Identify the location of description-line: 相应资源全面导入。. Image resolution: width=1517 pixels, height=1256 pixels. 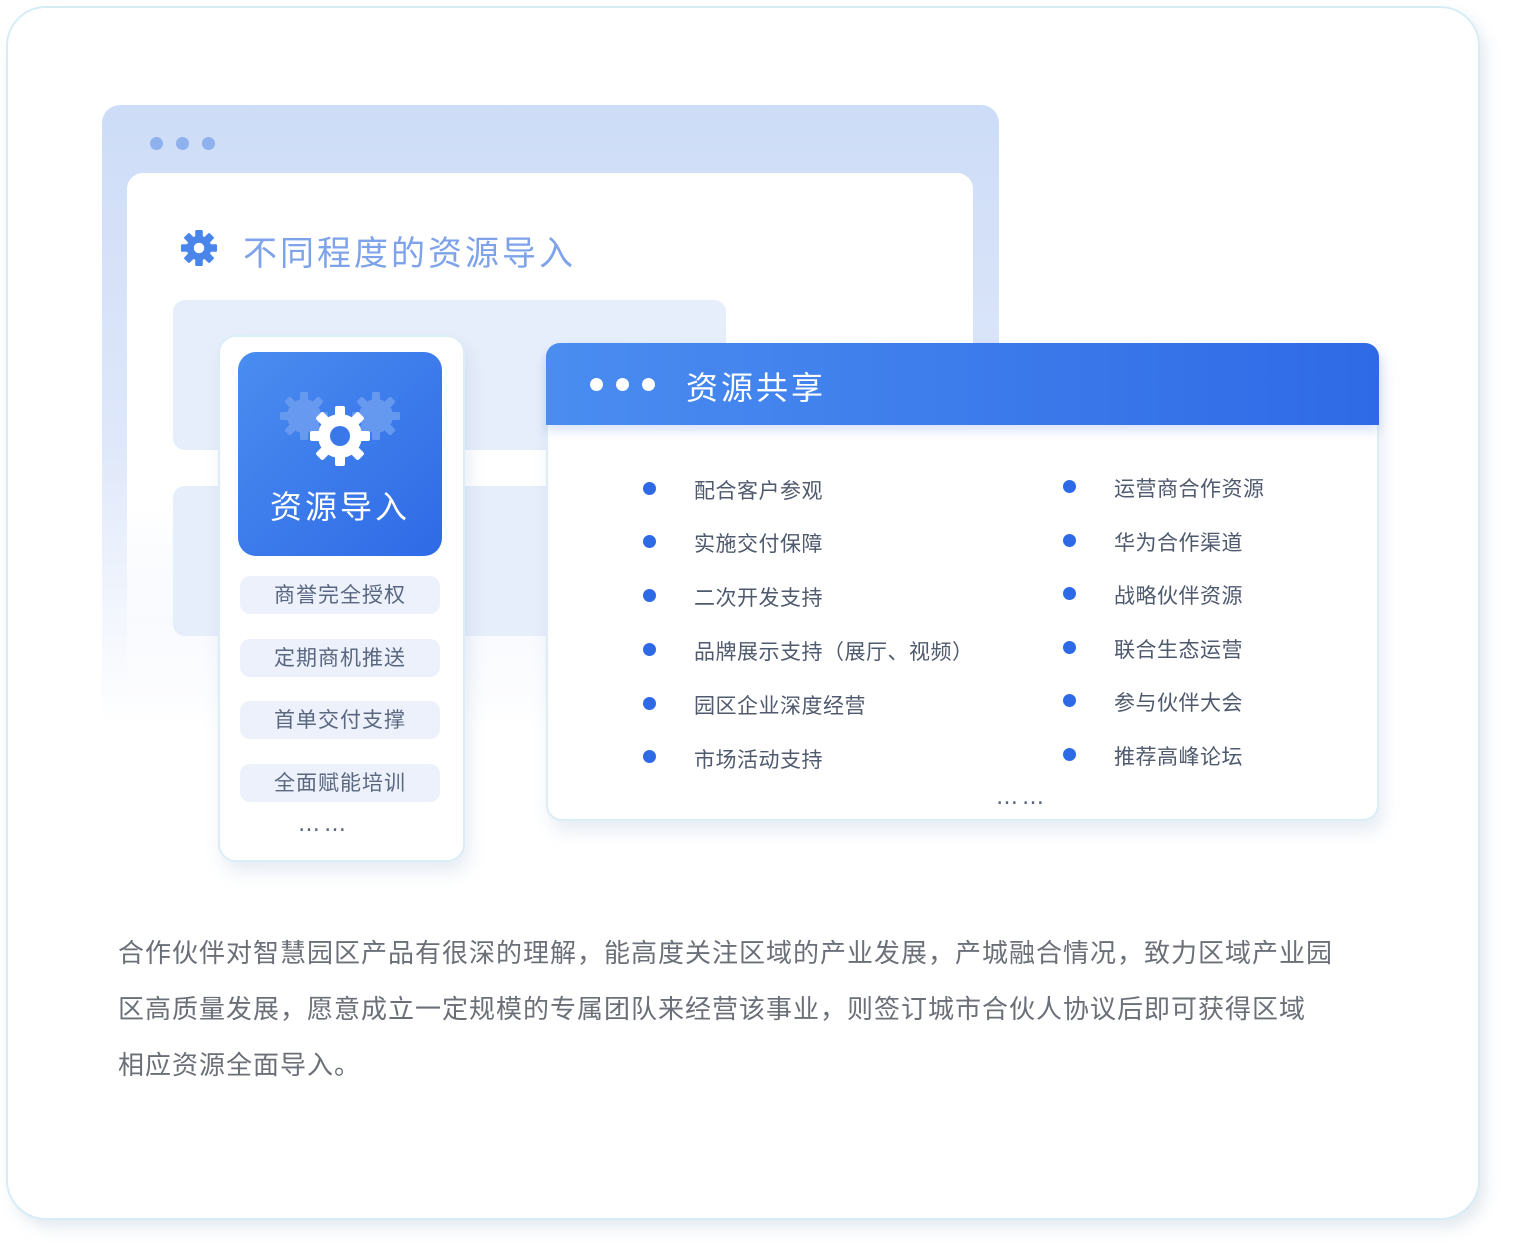
(240, 1066).